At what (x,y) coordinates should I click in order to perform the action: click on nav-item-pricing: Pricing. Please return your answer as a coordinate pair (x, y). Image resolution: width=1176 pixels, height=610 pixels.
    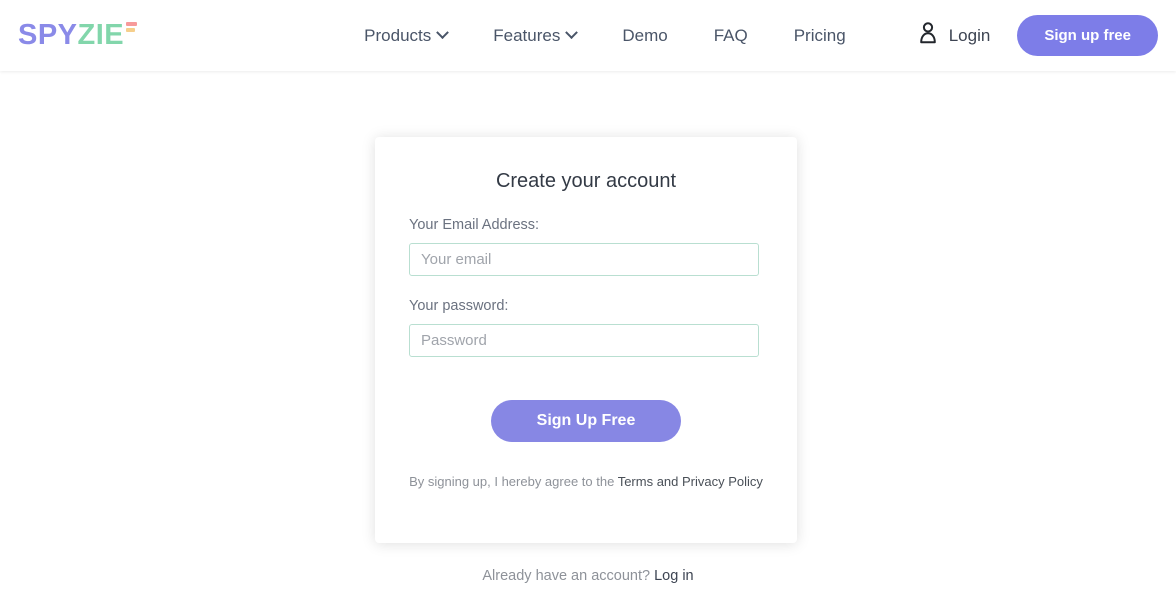
    Looking at the image, I should click on (820, 36).